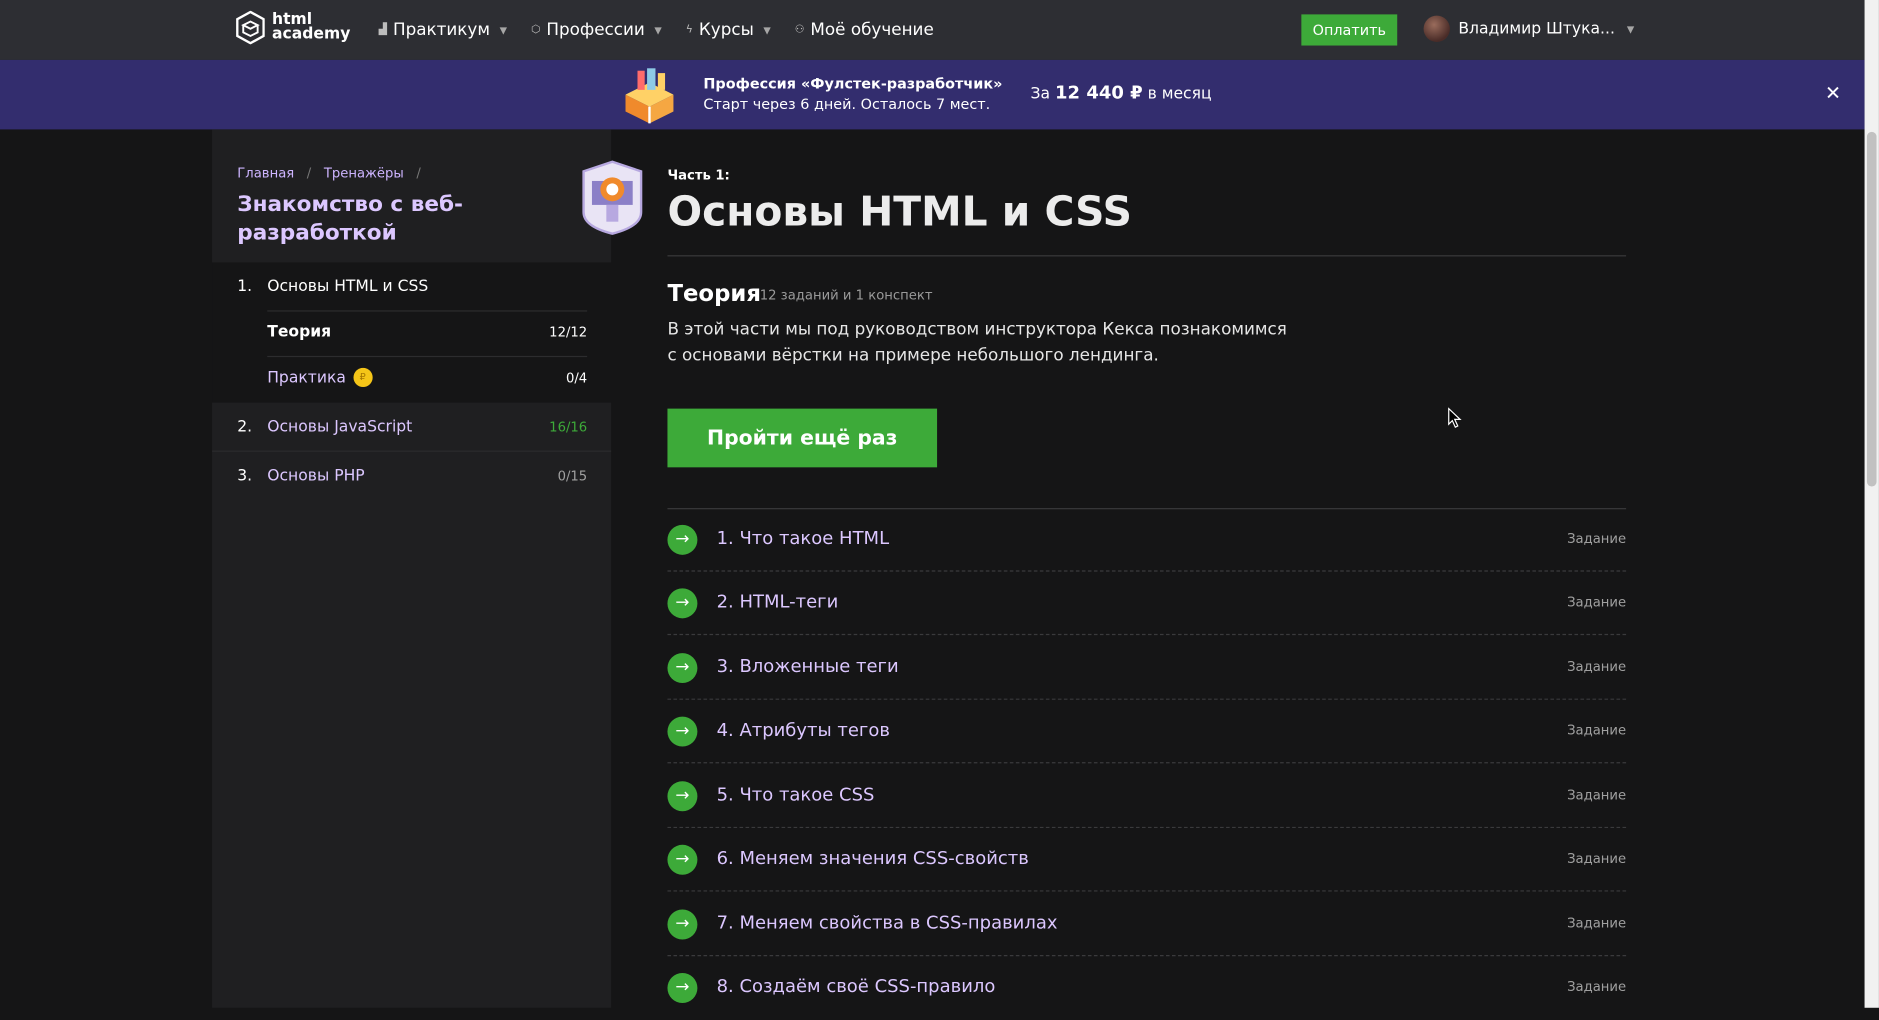 This screenshot has width=1879, height=1020. What do you see at coordinates (245, 286) in the screenshot?
I see `sidebar-item-number: 1.` at bounding box center [245, 286].